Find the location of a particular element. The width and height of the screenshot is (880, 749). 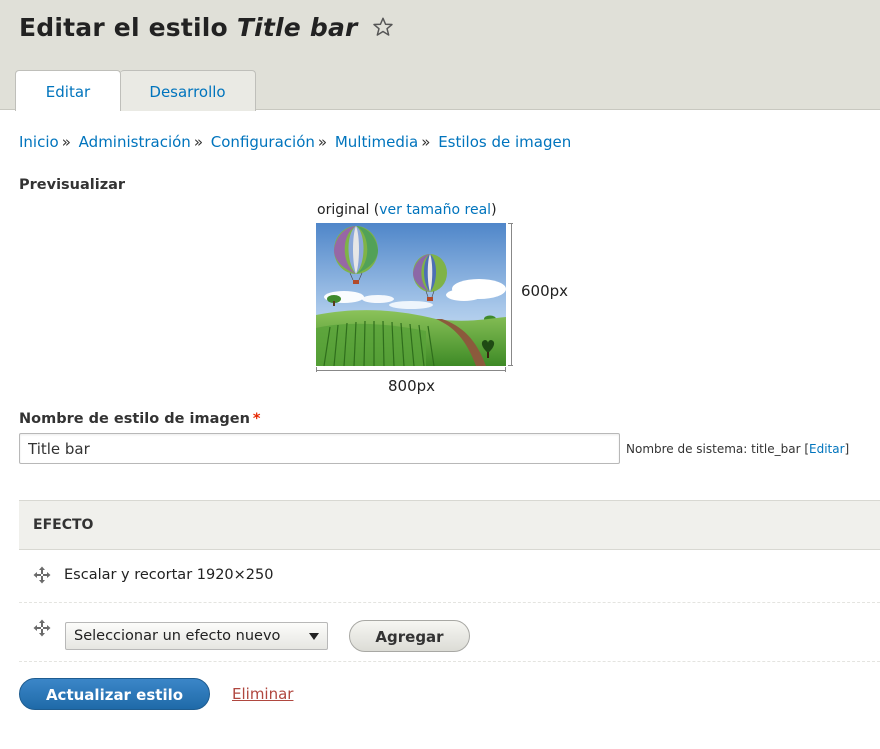

table-row: Seleccionar un efecto nuevo Agregar is located at coordinates (449, 632).